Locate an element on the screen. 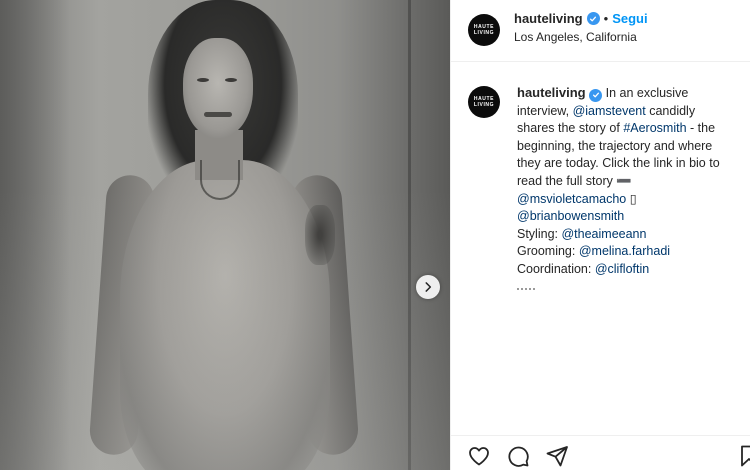 Image resolution: width=750 pixels, height=470 pixels. comment-icon is located at coordinates (518, 456).